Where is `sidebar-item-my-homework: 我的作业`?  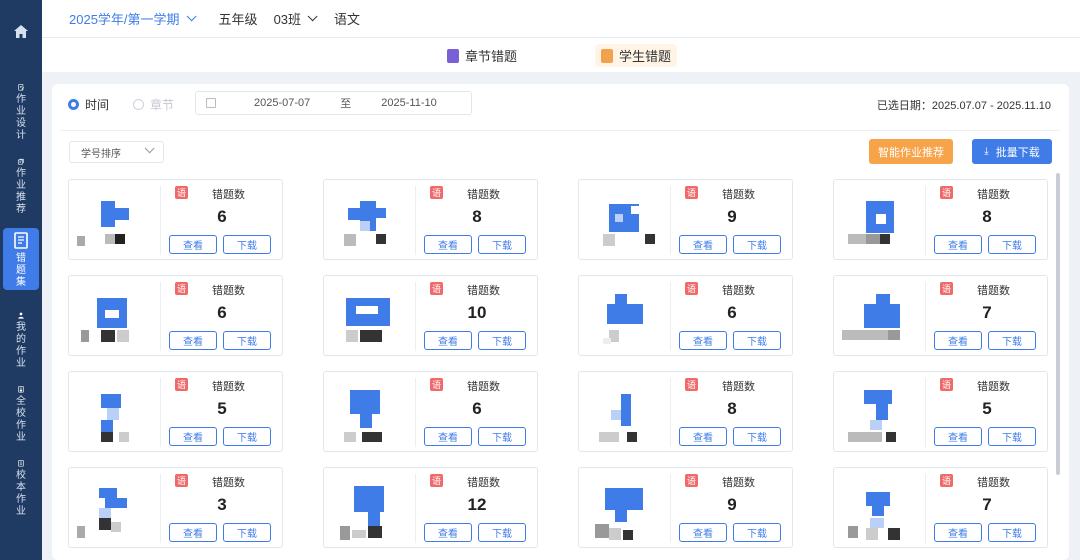 sidebar-item-my-homework: 我的作业 is located at coordinates (21, 339).